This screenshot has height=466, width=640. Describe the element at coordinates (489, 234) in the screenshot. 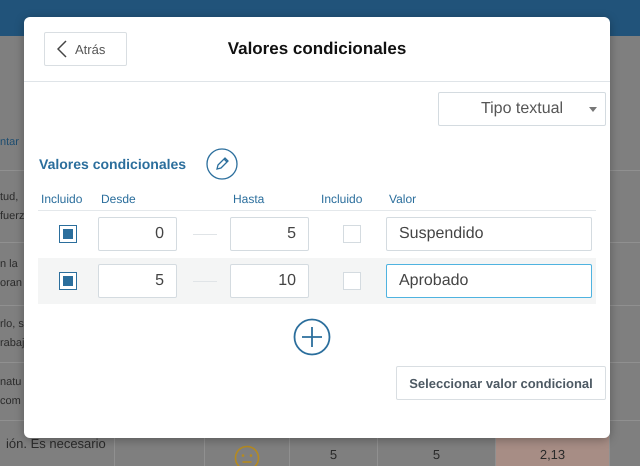

I see `value-field: Suspendido` at that location.